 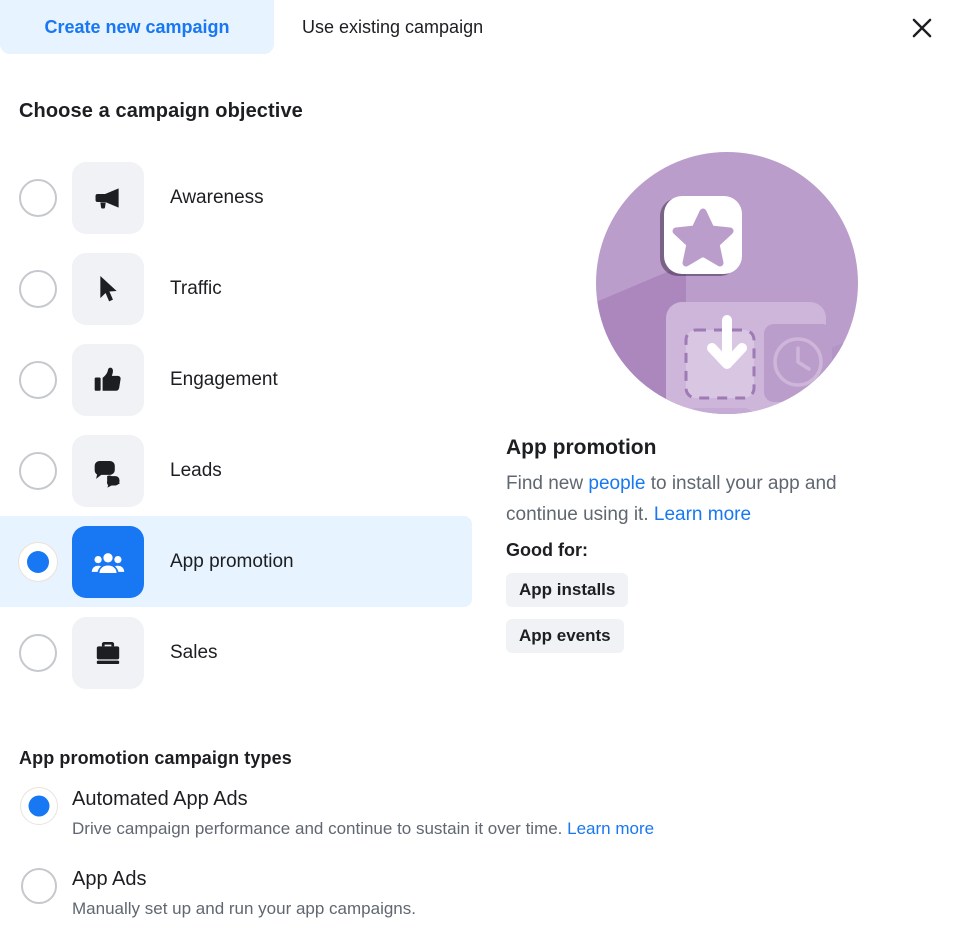 What do you see at coordinates (38, 561) in the screenshot?
I see `objective-radio-app-promotion` at bounding box center [38, 561].